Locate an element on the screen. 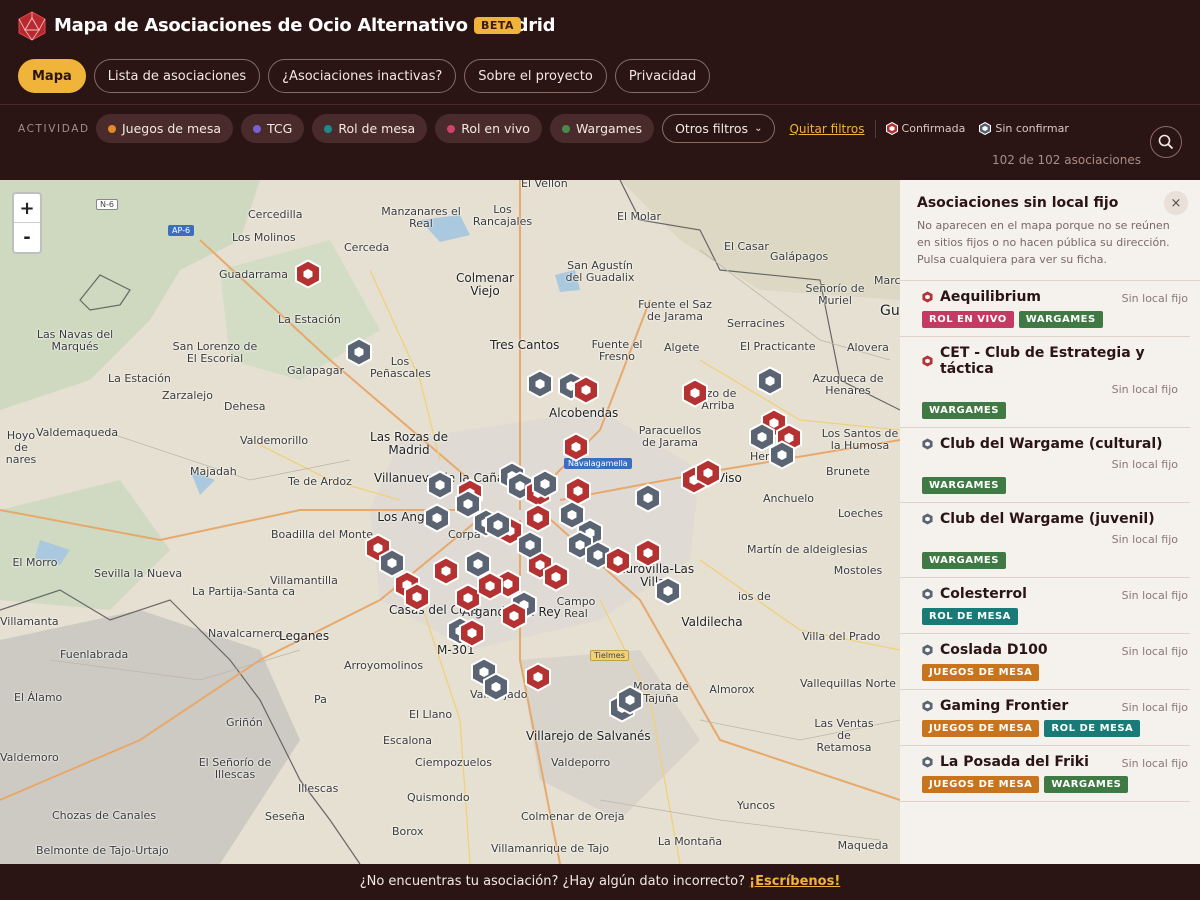 This screenshot has width=1200, height=900. activity-tags: ROL EN VIVO WARGAMES is located at coordinates (1050, 319).